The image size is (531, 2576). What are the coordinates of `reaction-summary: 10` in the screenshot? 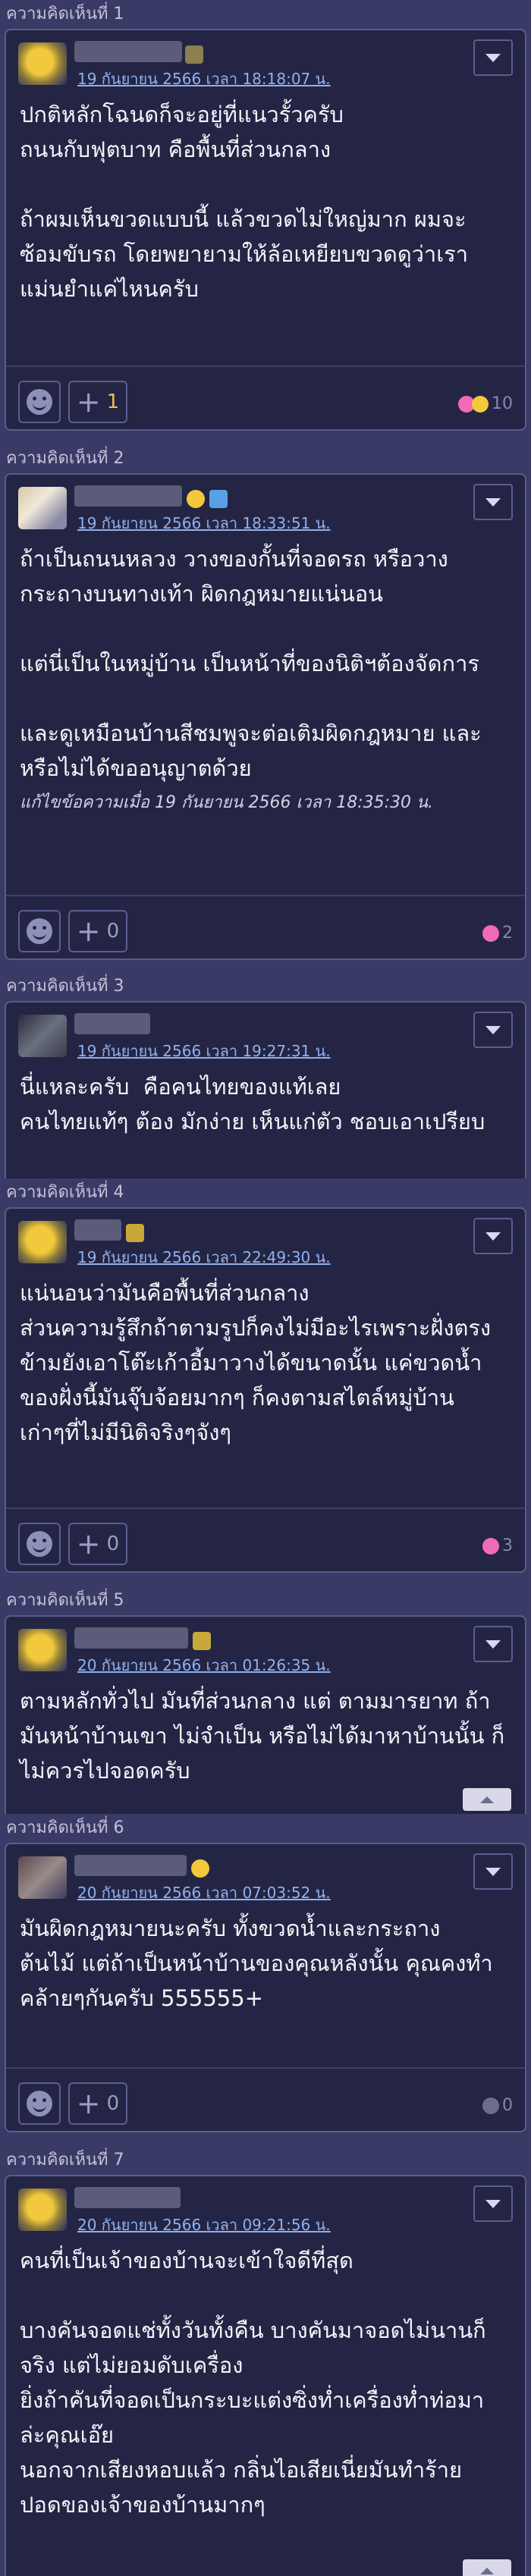 It's located at (485, 403).